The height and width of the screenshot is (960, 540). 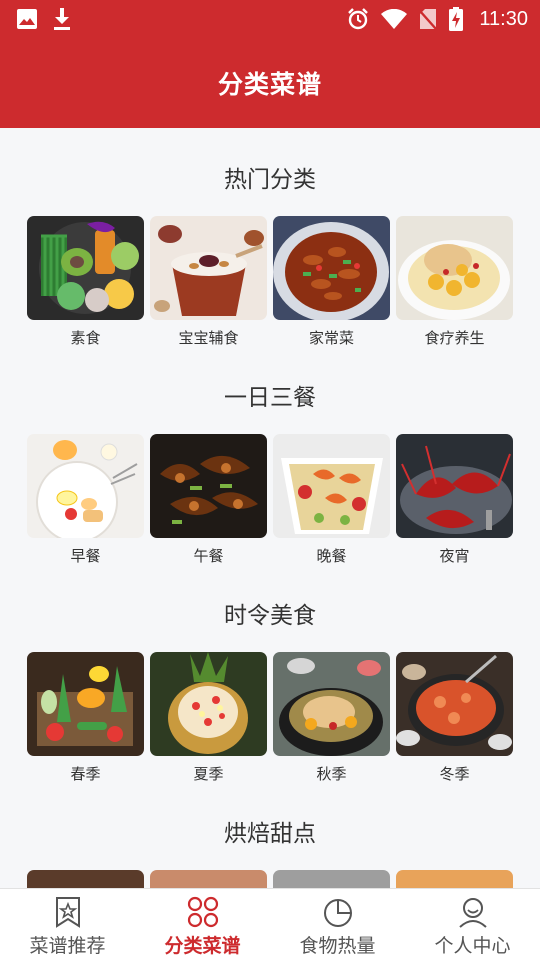 What do you see at coordinates (203, 912) in the screenshot?
I see `grid-icon` at bounding box center [203, 912].